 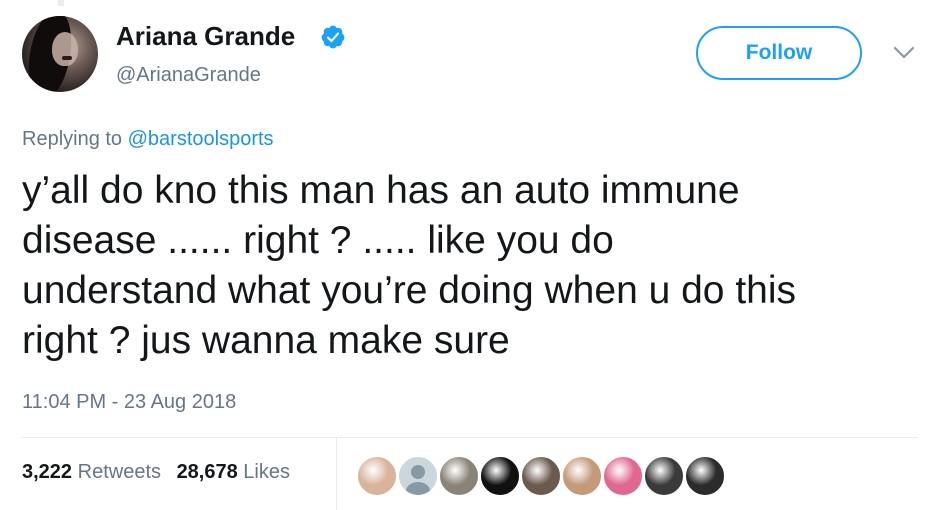 I want to click on author-avatar, so click(x=60, y=54).